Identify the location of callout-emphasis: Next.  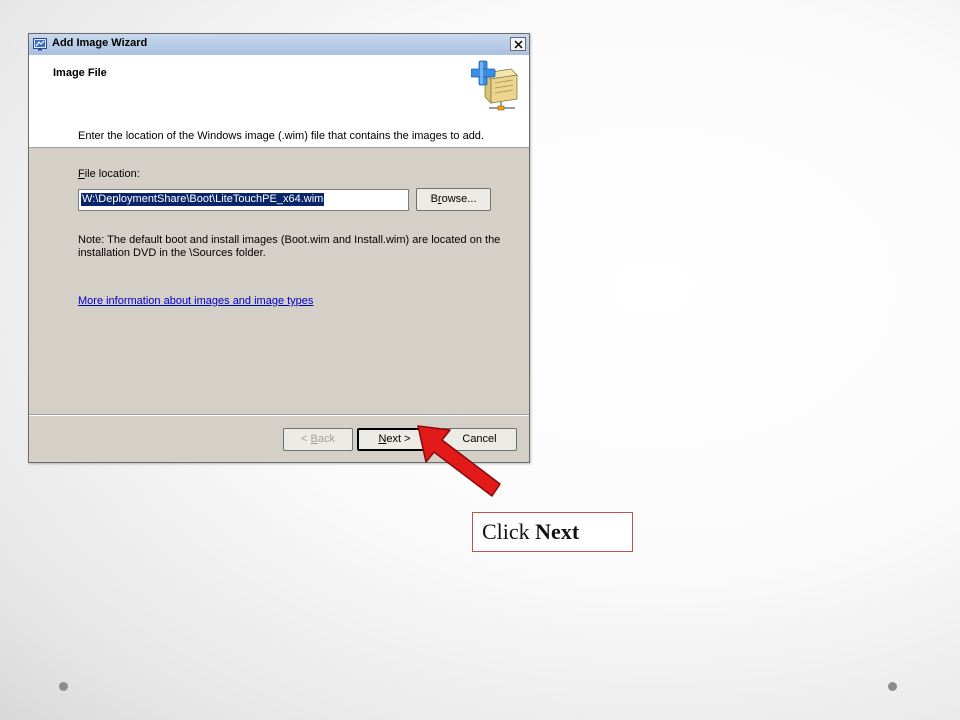
(557, 531).